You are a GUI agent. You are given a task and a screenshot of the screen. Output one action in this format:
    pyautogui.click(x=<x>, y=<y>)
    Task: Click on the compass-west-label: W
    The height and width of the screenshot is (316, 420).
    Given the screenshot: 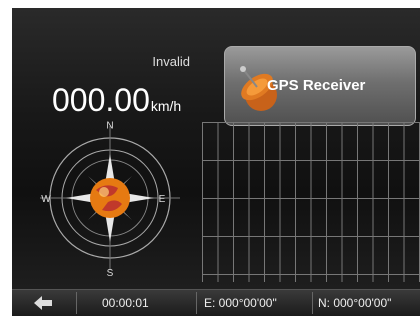 What is the action you would take?
    pyautogui.click(x=46, y=199)
    